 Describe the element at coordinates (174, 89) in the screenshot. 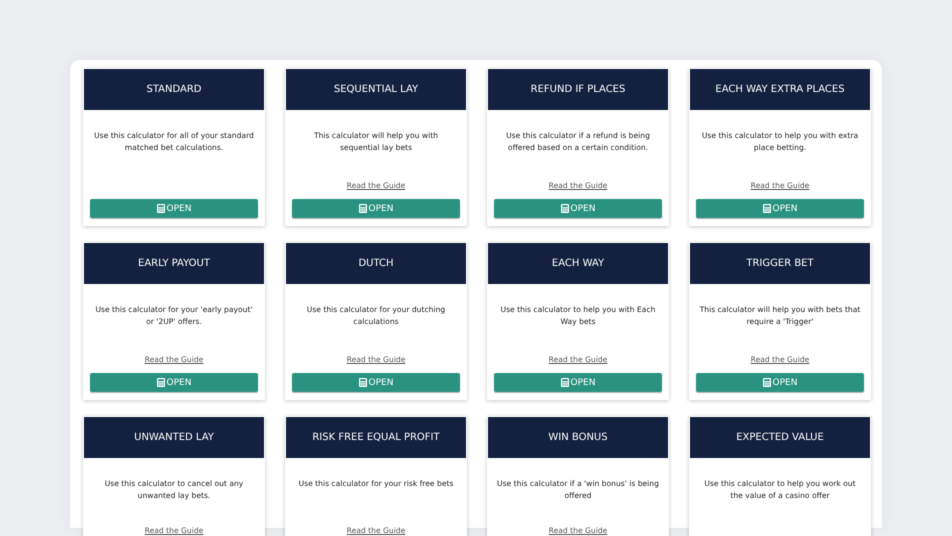

I see `card-title: STANDARD` at that location.